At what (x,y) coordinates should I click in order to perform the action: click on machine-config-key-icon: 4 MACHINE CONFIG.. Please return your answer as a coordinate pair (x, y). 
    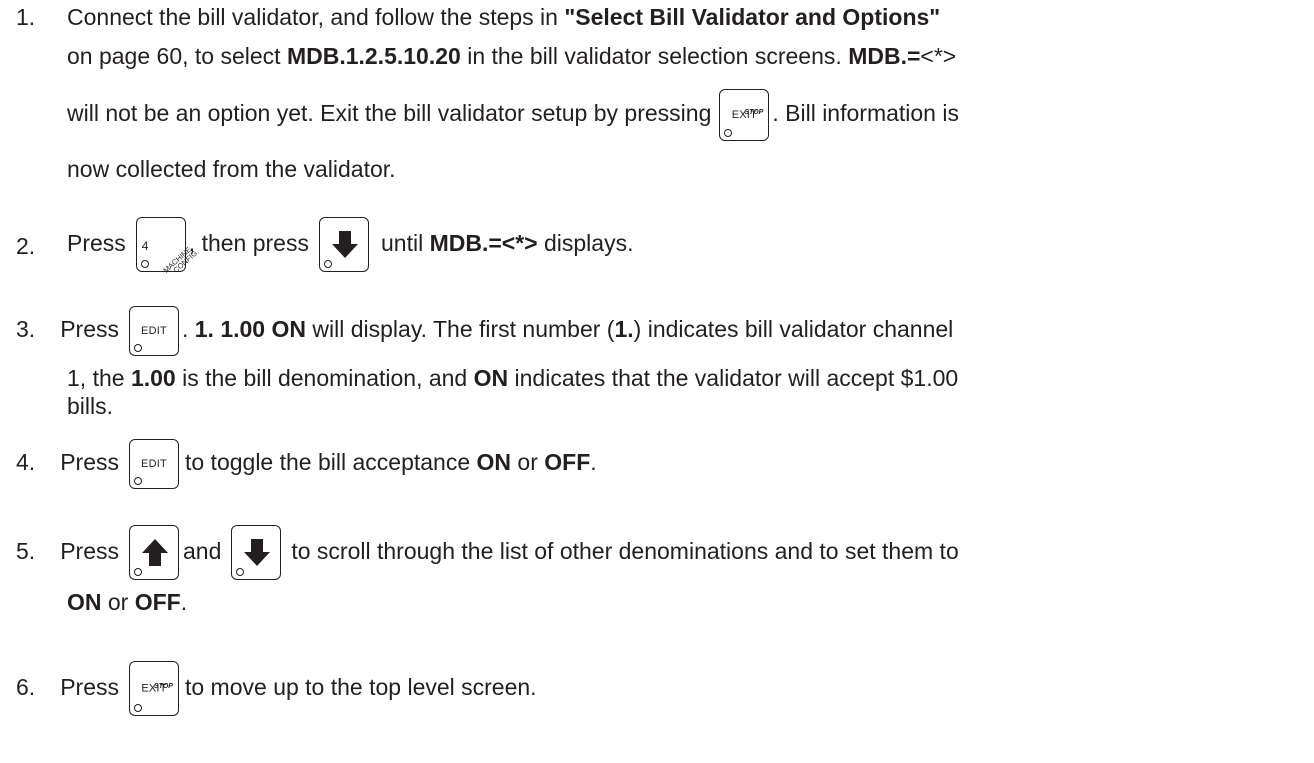
    Looking at the image, I should click on (167, 246).